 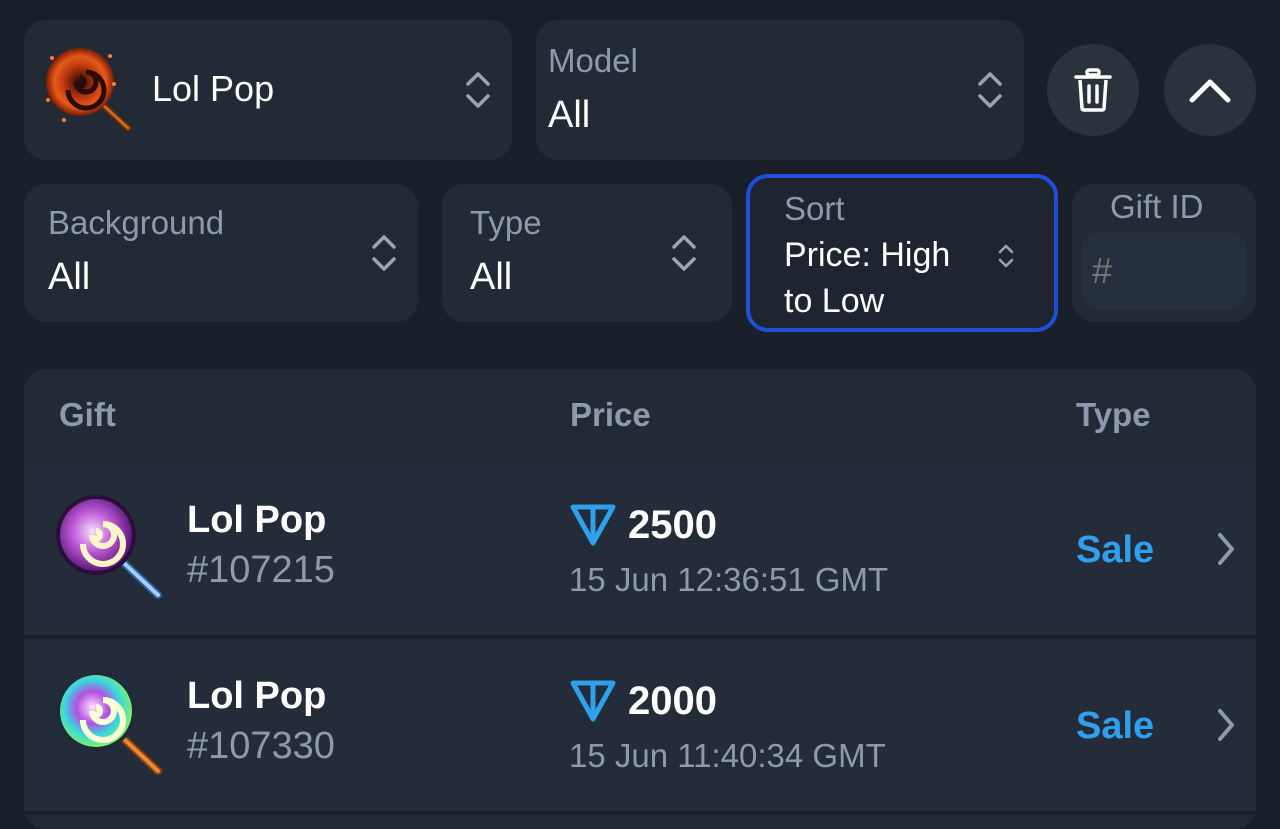 I want to click on lollipop-purple-icon, so click(x=109, y=547).